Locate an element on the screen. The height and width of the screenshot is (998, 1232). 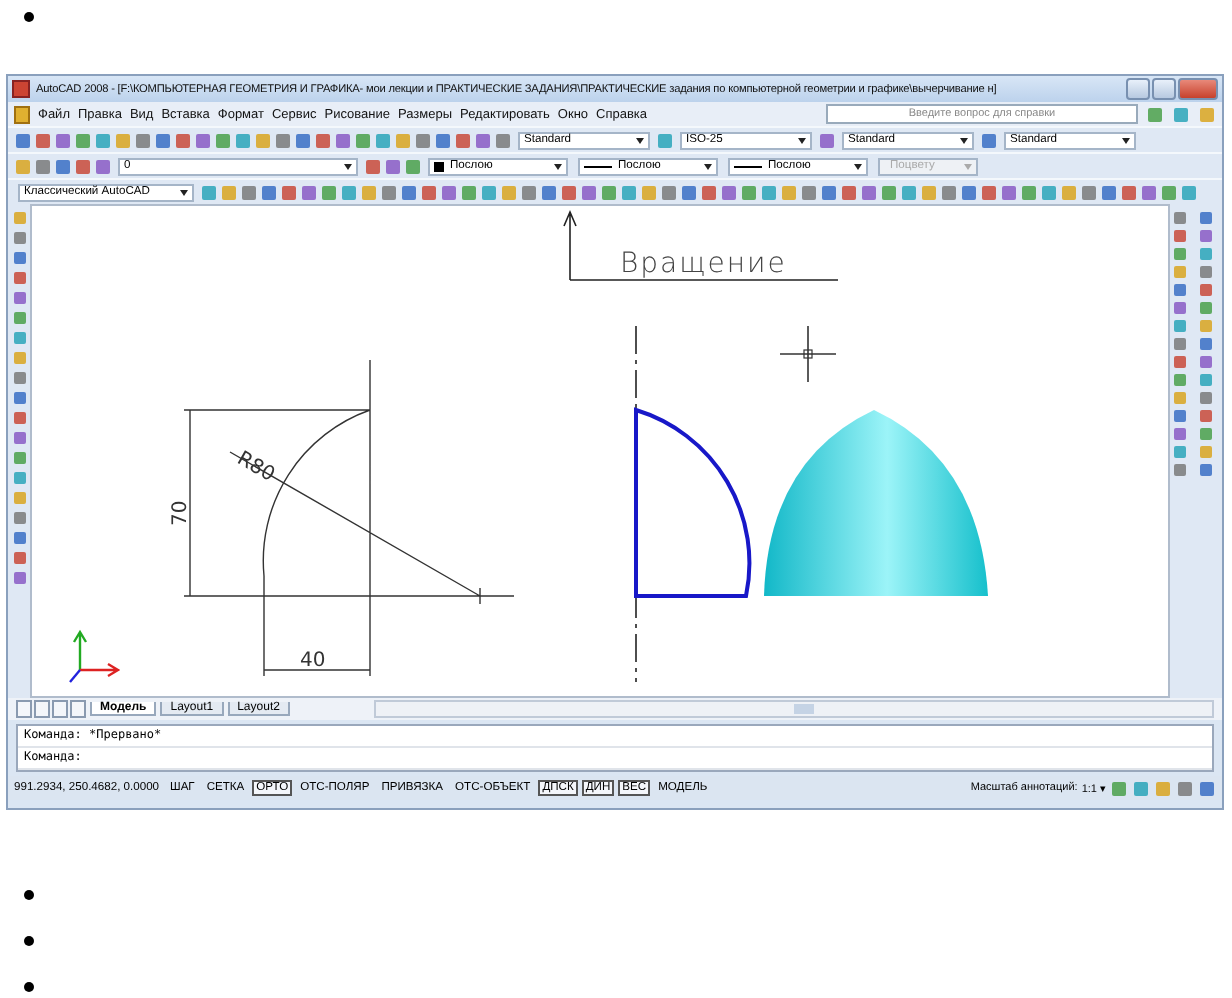
callout-label: Вращение is located at coordinates (703, 264).